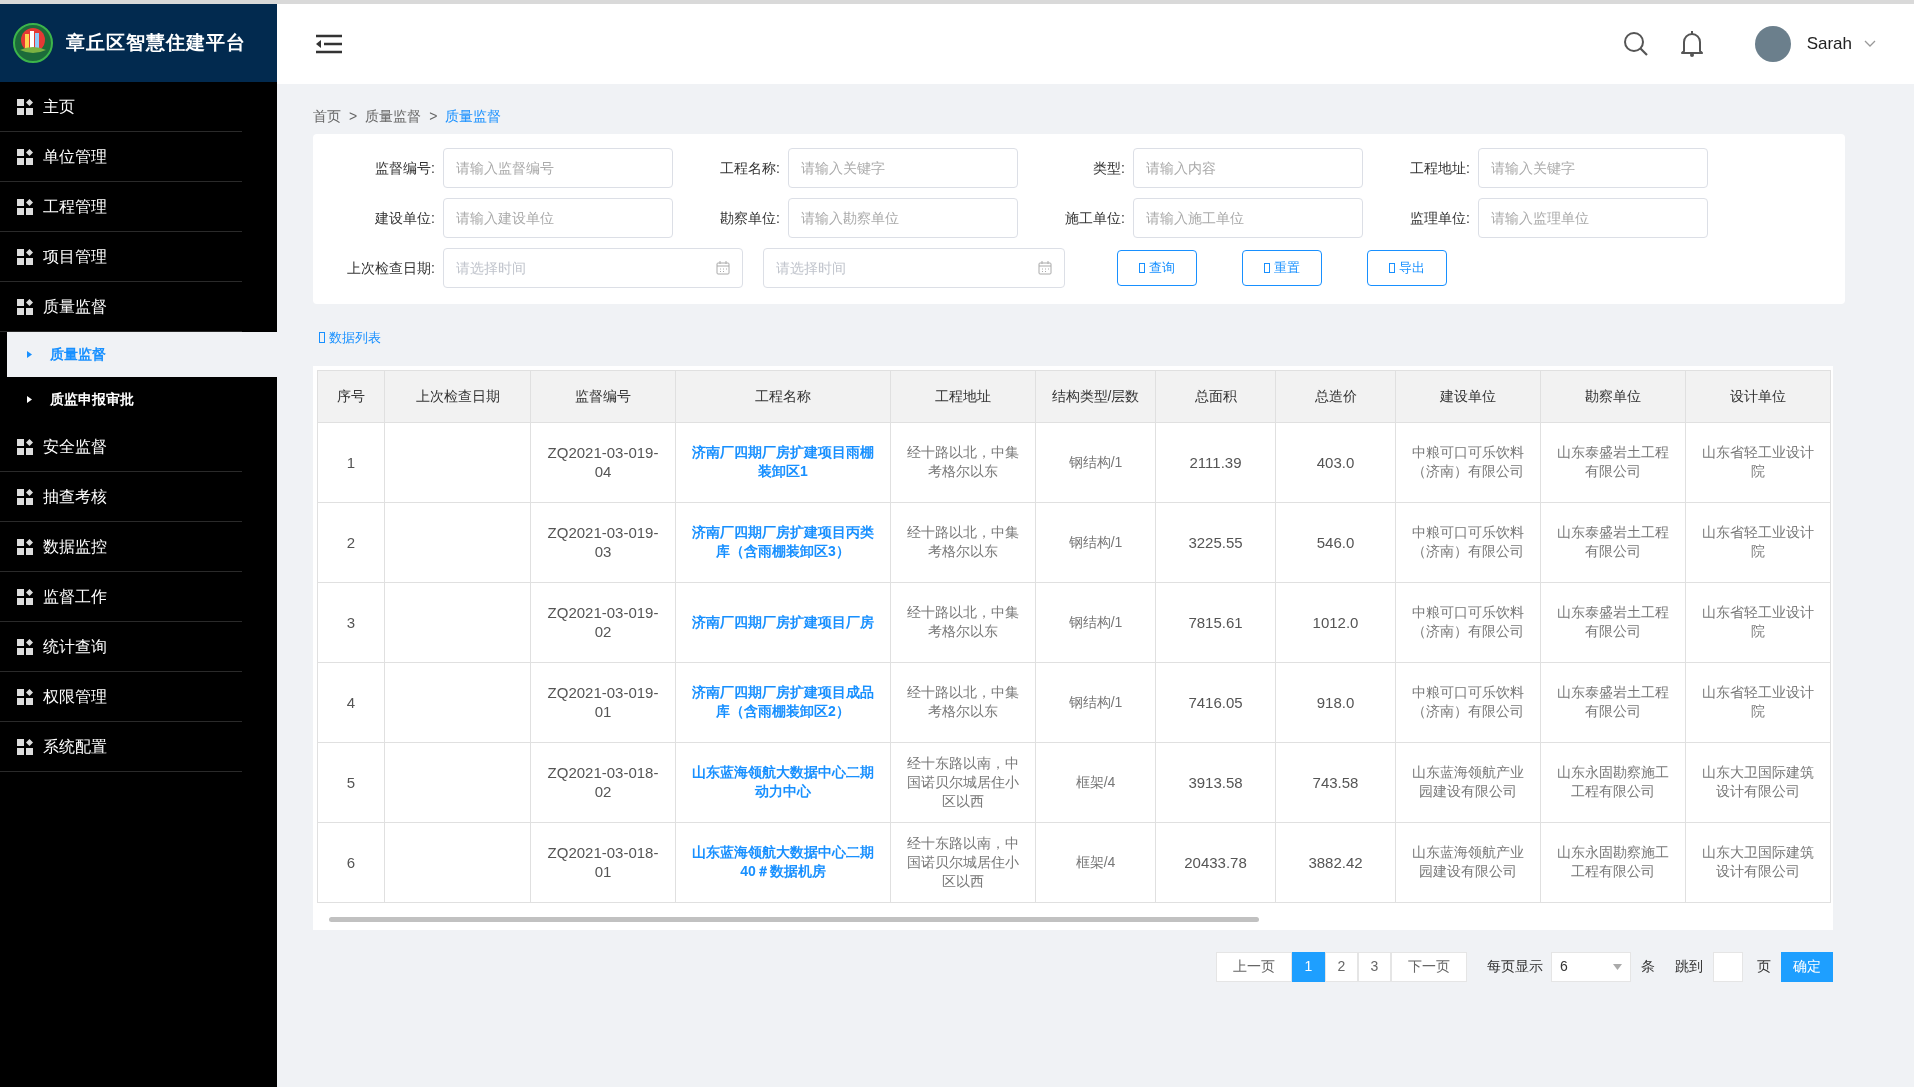 This screenshot has width=1914, height=1087. I want to click on input-field: 请输入监督编号, so click(558, 168).